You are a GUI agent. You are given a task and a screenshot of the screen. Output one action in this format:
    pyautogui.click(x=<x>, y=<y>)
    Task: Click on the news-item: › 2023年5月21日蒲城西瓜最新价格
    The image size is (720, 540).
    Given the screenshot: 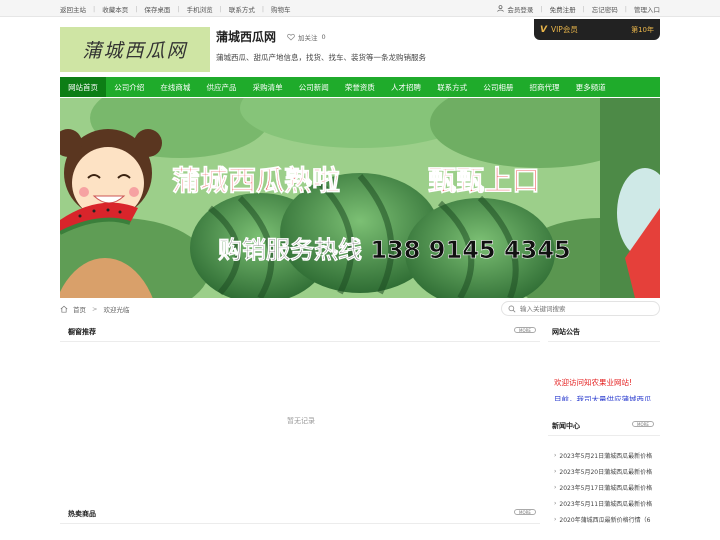 What is the action you would take?
    pyautogui.click(x=607, y=455)
    